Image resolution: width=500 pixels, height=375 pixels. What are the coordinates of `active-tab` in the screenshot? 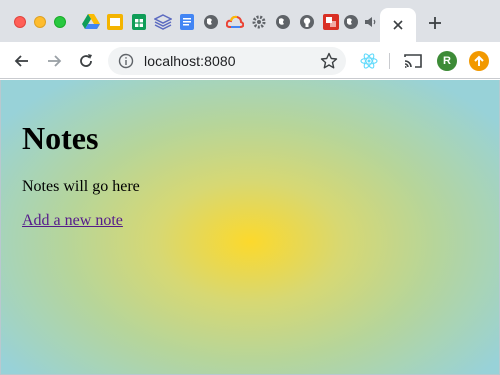 It's located at (398, 25).